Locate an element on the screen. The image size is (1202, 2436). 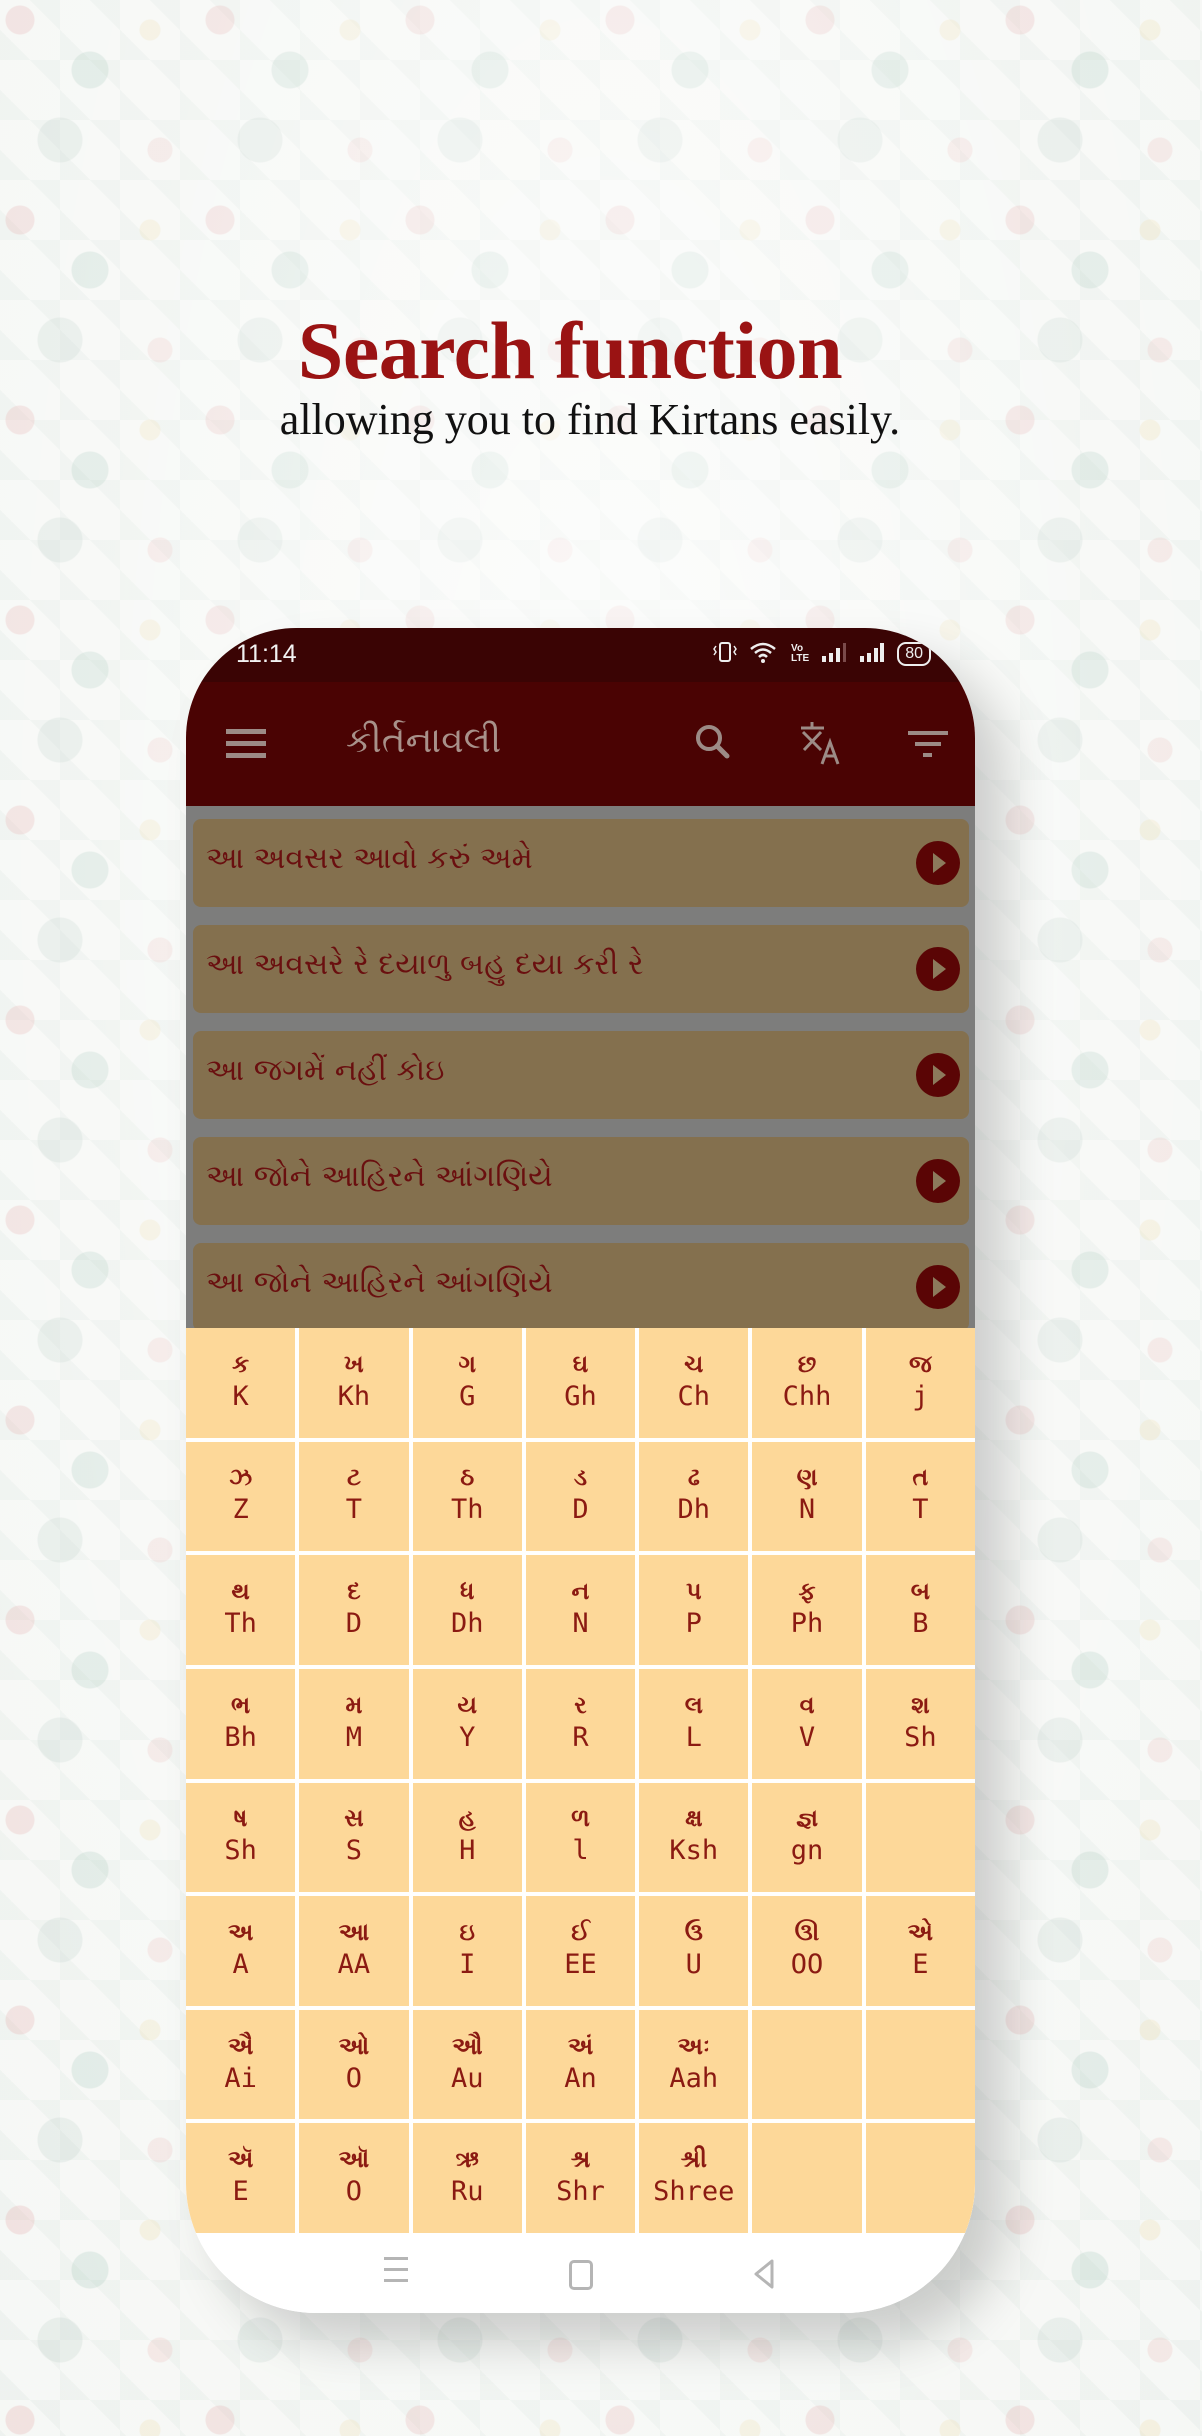
kirtan-list-item: આ અવસરે રે દયાળુ બહુ દયા કરી રે is located at coordinates (581, 969).